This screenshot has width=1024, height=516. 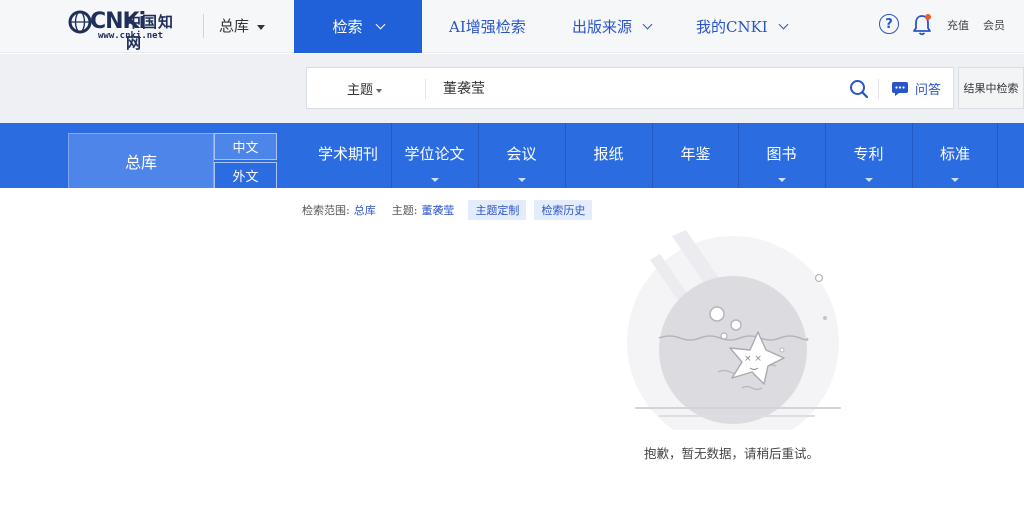 I want to click on database-conferences: 会议, so click(x=521, y=155).